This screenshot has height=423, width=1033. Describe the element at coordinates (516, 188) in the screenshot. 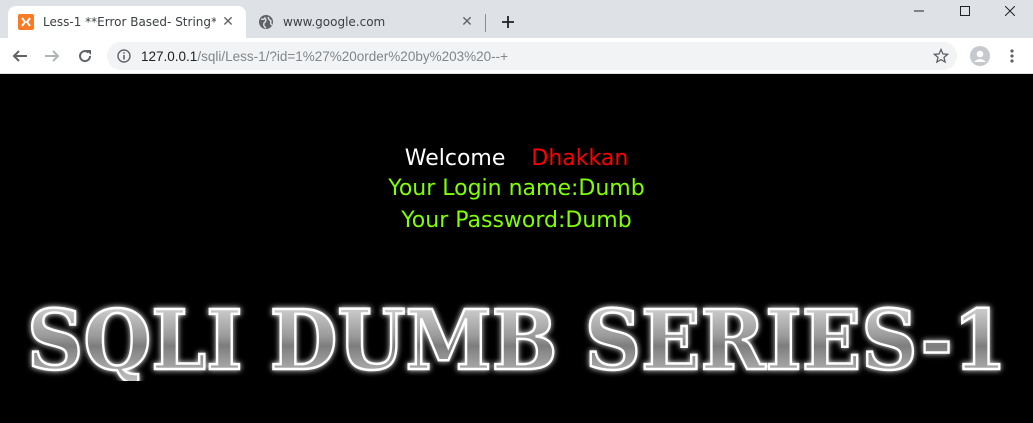

I see `login-name-text: Your Login name:Dumb` at that location.